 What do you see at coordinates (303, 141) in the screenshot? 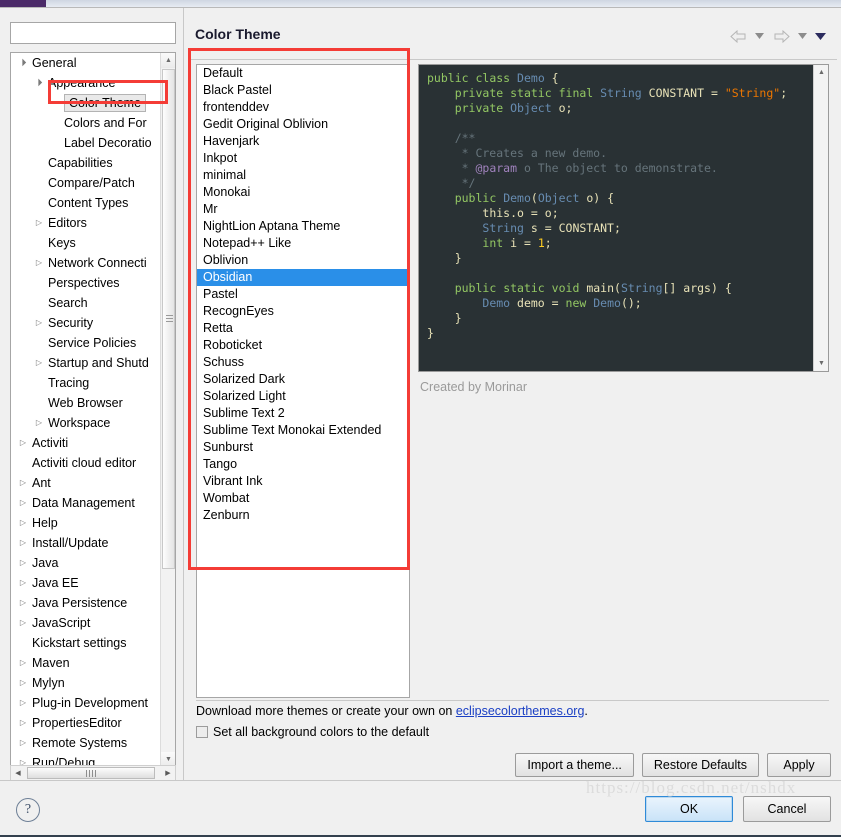
I see `theme-list-item: Havenjark` at bounding box center [303, 141].